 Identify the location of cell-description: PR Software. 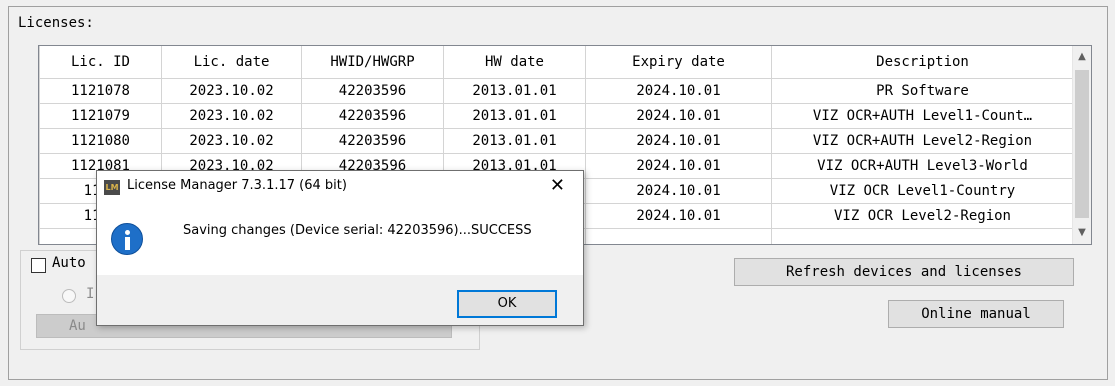
(922, 91).